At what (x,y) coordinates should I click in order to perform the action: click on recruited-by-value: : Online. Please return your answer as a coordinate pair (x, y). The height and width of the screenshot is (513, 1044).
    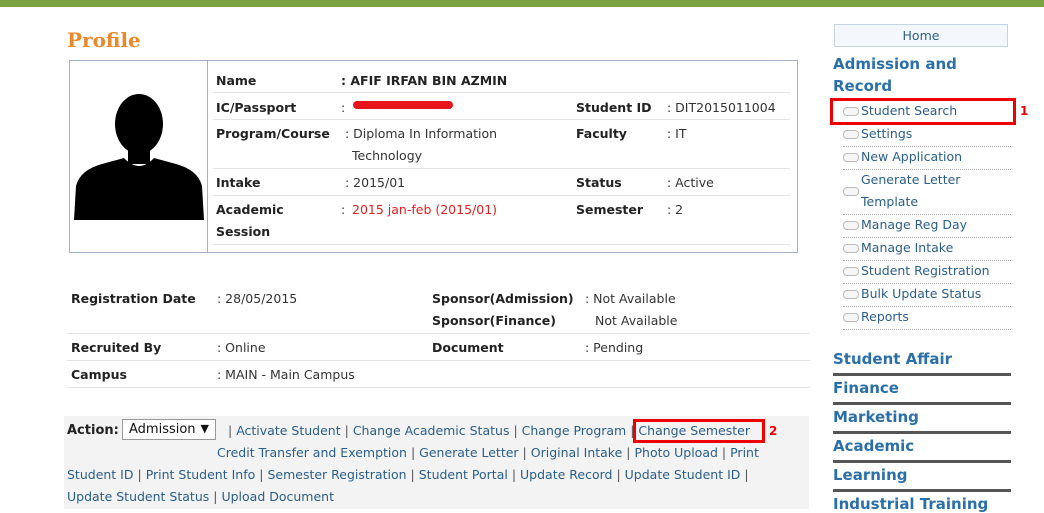
    Looking at the image, I should click on (241, 347).